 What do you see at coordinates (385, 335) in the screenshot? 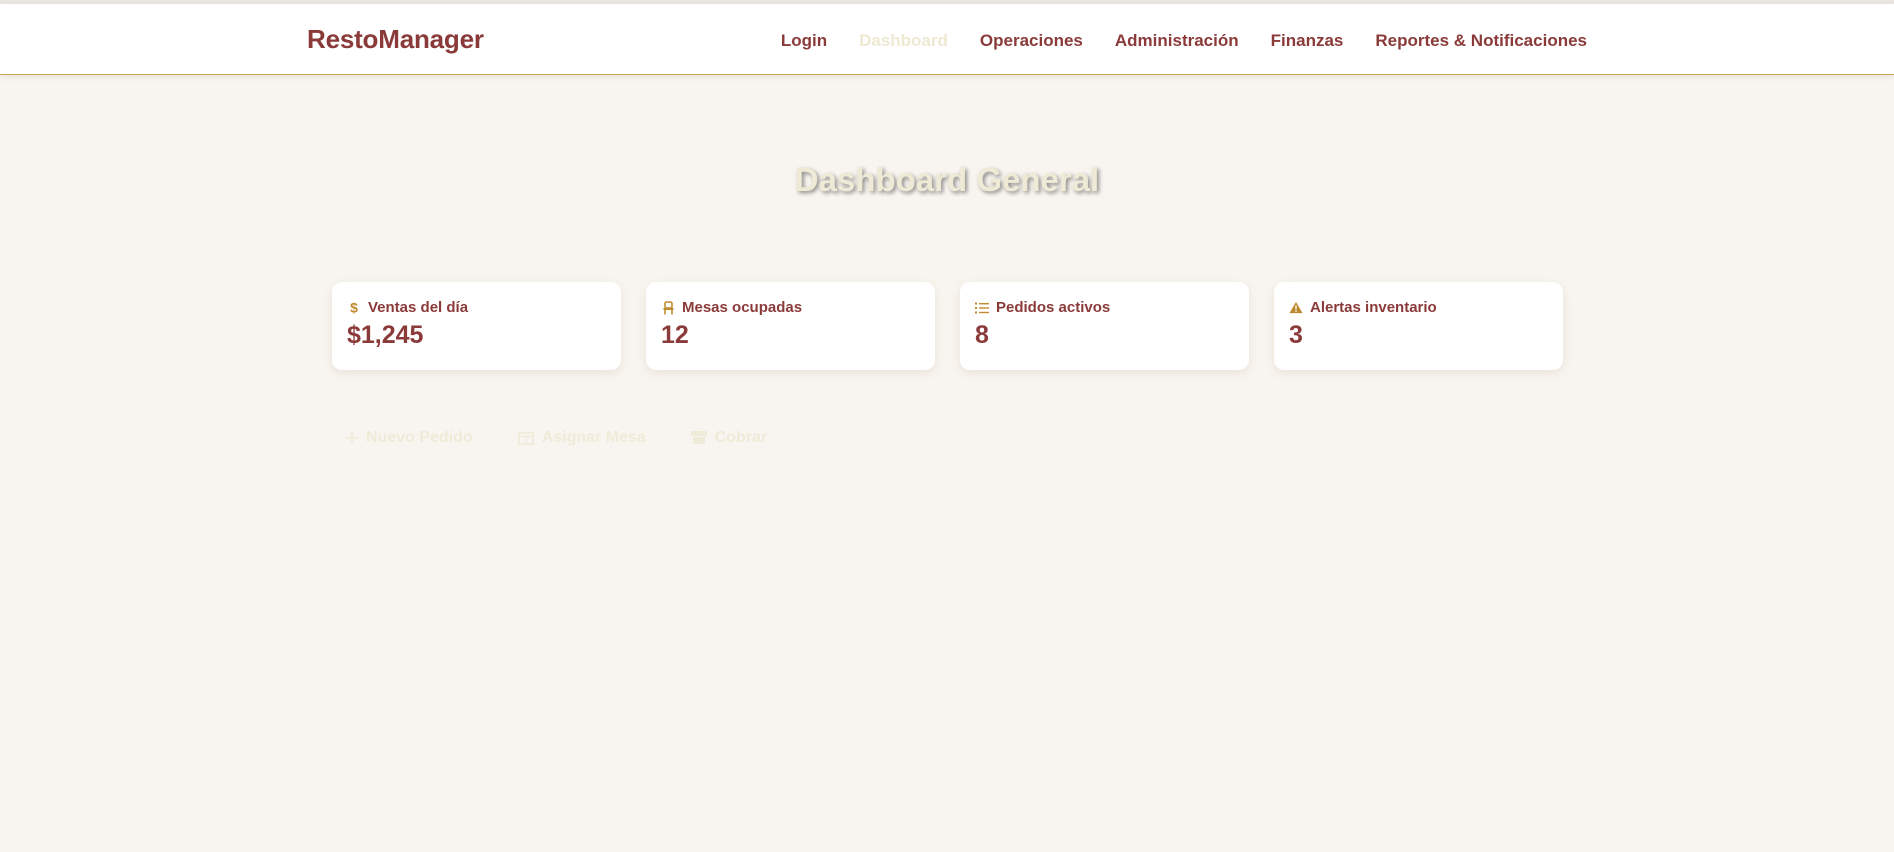
I see `stat-value: $1,245` at bounding box center [385, 335].